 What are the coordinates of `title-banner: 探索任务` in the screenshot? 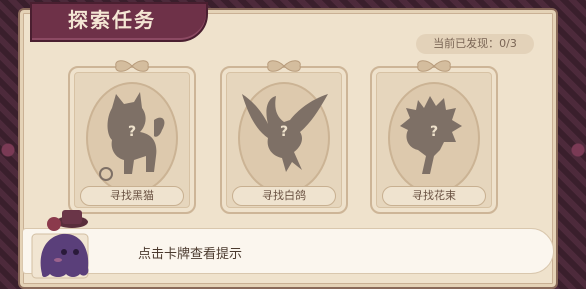 It's located at (119, 22).